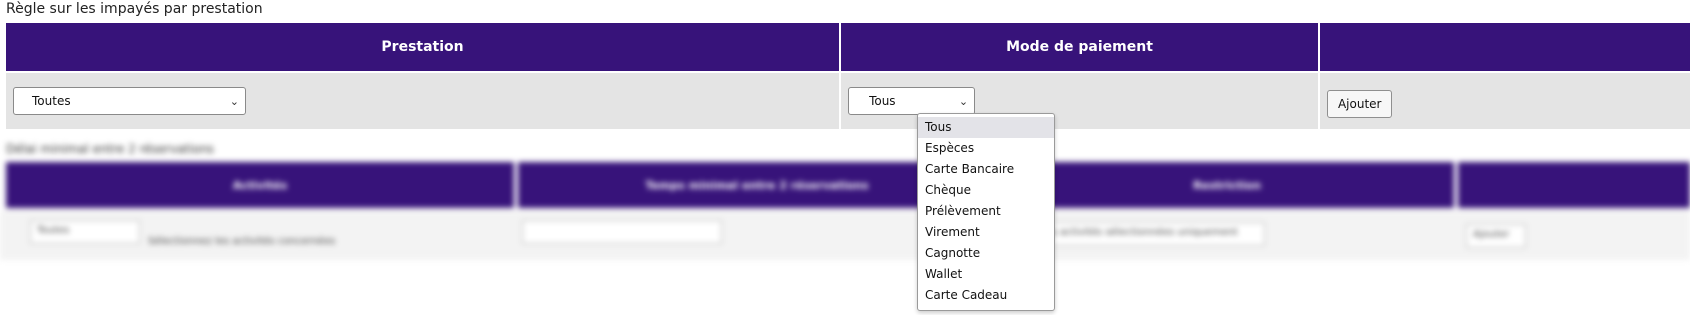 The image size is (1690, 315). I want to click on mode-paiement-select: Tous ⌄, so click(912, 101).